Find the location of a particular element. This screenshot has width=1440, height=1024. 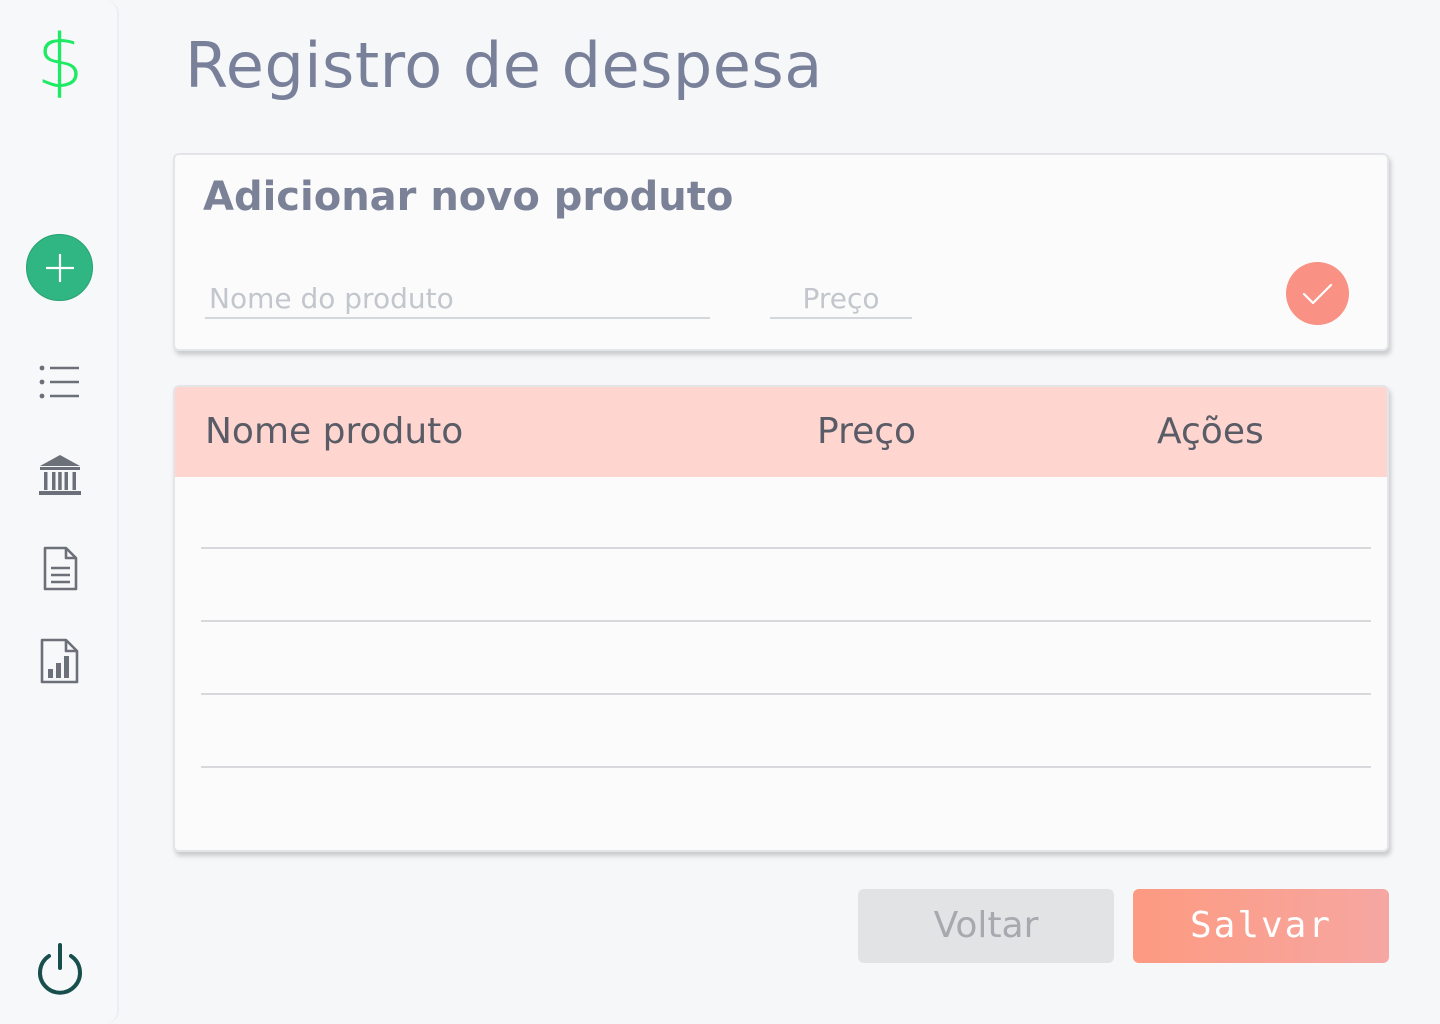

sidebar-item-document is located at coordinates (60, 569).